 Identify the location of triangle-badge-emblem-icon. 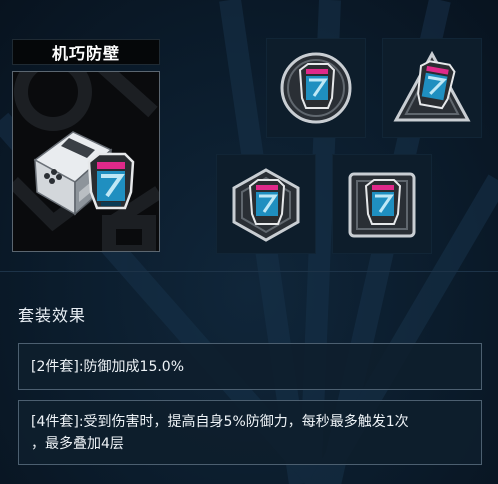
(432, 86).